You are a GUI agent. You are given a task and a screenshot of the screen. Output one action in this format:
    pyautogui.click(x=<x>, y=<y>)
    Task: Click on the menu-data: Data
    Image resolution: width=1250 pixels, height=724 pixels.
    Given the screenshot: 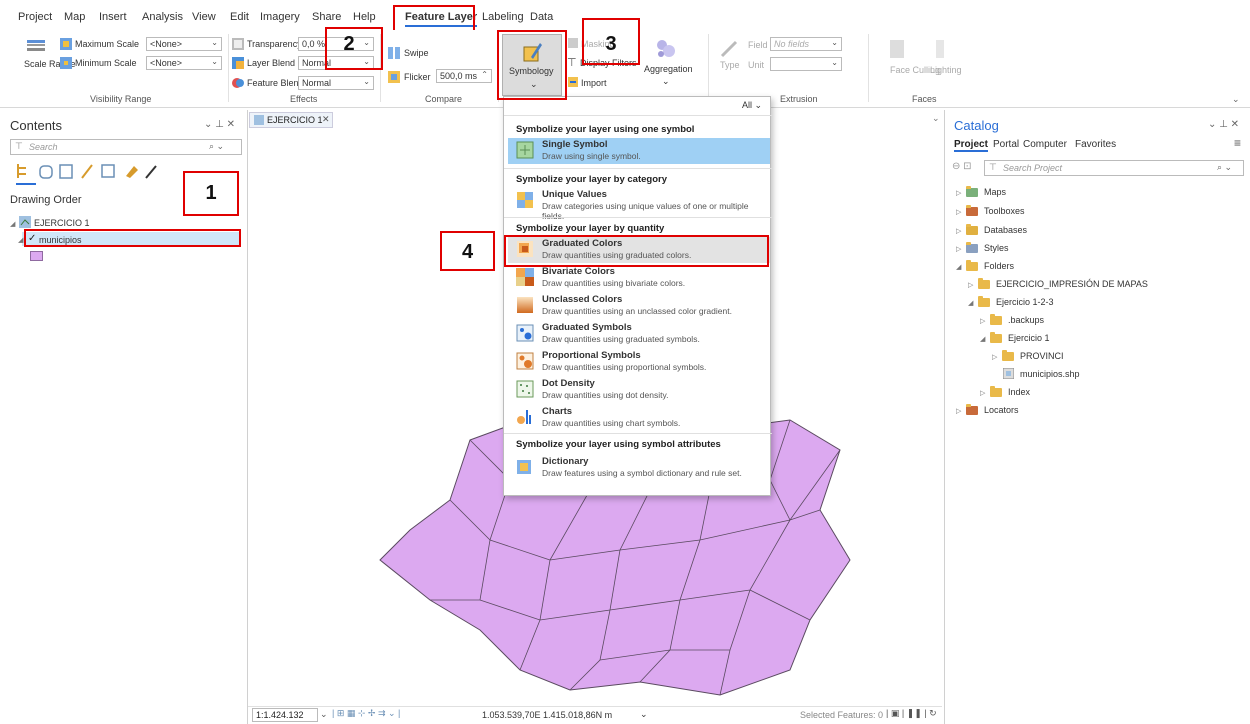 What is the action you would take?
    pyautogui.click(x=541, y=17)
    